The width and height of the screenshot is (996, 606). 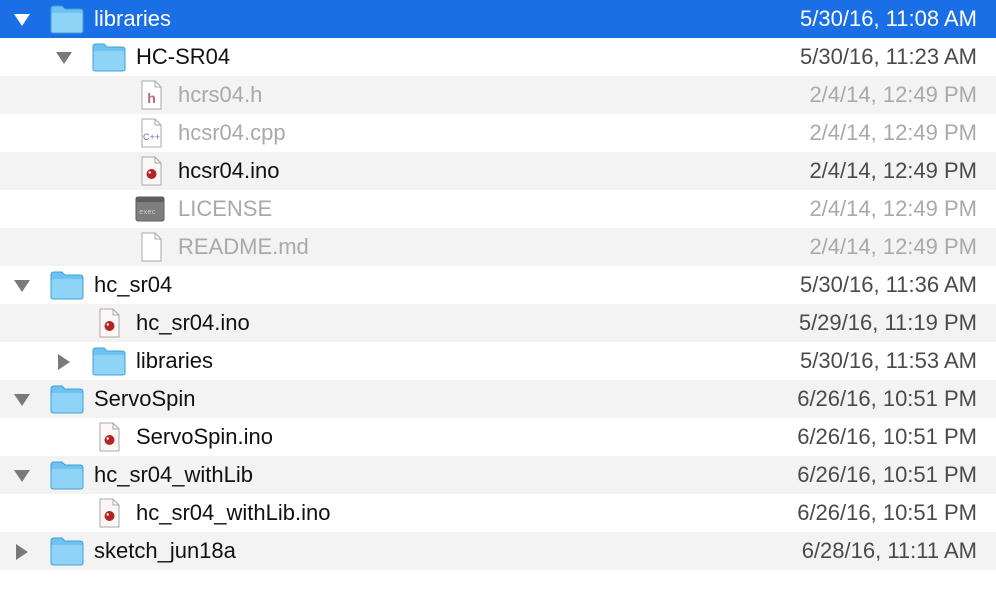 What do you see at coordinates (498, 551) in the screenshot?
I see `list-row: sketch_jun18a 6/28/16, 11:11 AM` at bounding box center [498, 551].